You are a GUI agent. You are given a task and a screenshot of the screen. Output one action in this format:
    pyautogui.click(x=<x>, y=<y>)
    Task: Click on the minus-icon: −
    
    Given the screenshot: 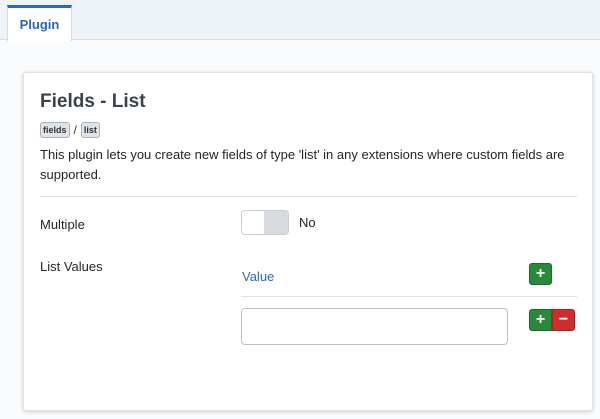 What is the action you would take?
    pyautogui.click(x=563, y=319)
    